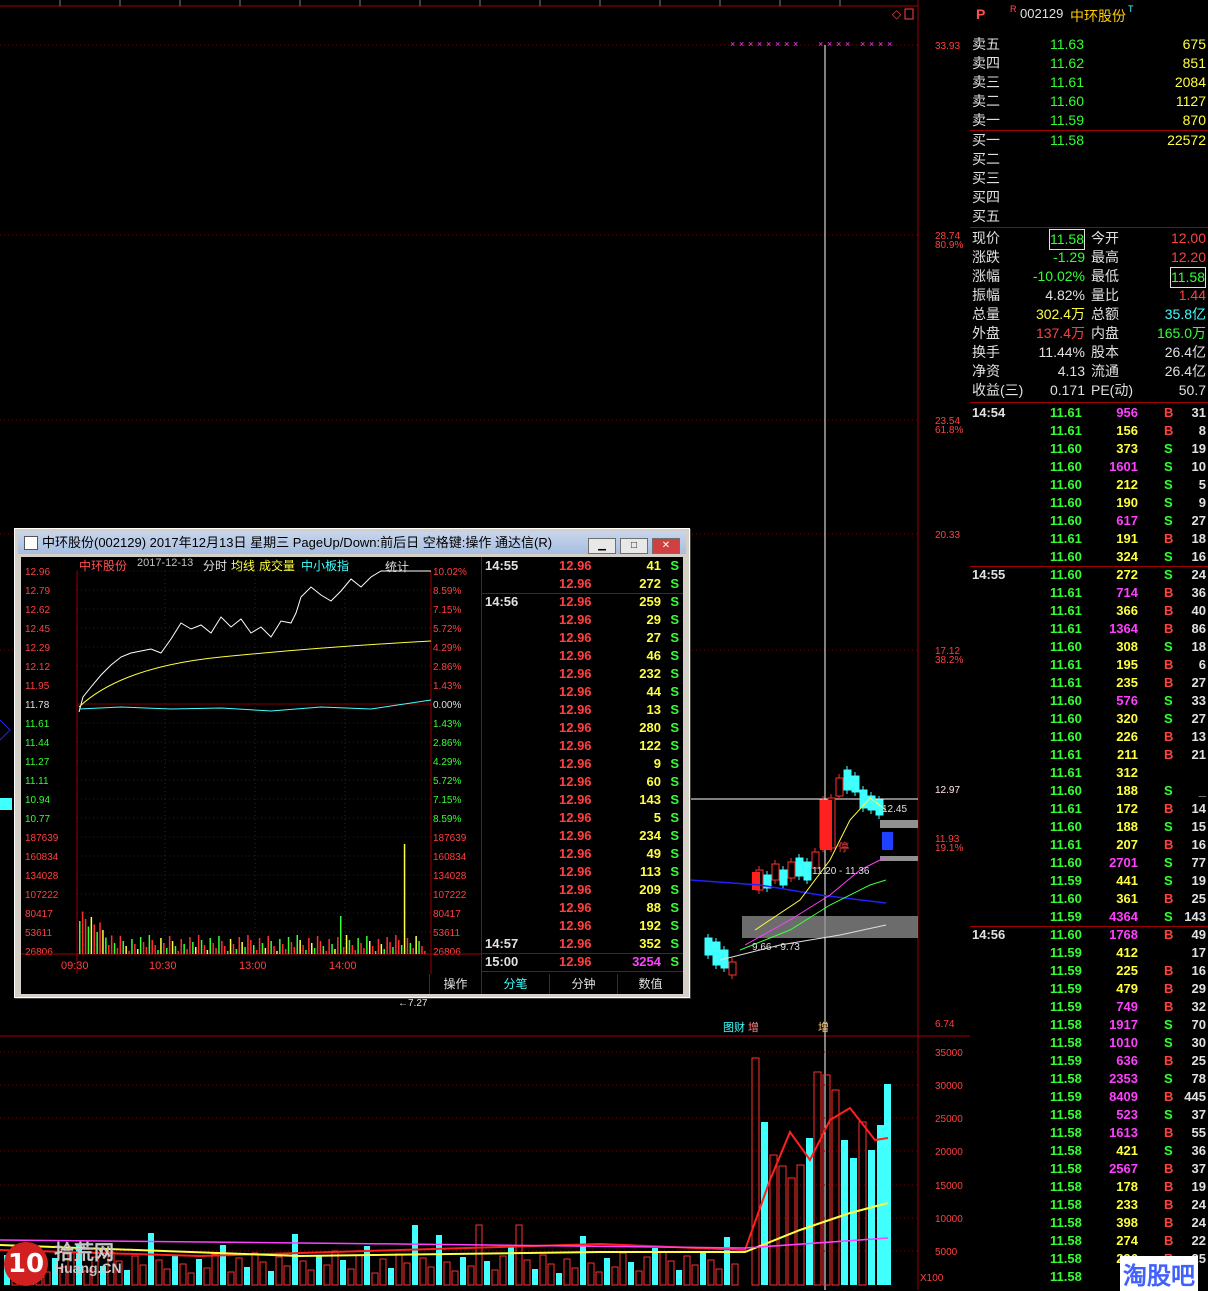 The height and width of the screenshot is (1291, 1208). I want to click on sell-row: 卖三 11.61 2084, so click(1089, 82).